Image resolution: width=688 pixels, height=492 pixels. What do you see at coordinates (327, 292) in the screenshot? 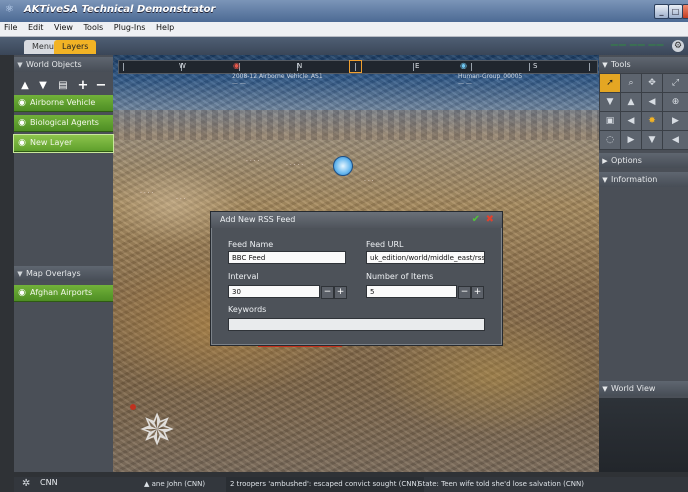
I see `interval-decrement-button: −` at bounding box center [327, 292].